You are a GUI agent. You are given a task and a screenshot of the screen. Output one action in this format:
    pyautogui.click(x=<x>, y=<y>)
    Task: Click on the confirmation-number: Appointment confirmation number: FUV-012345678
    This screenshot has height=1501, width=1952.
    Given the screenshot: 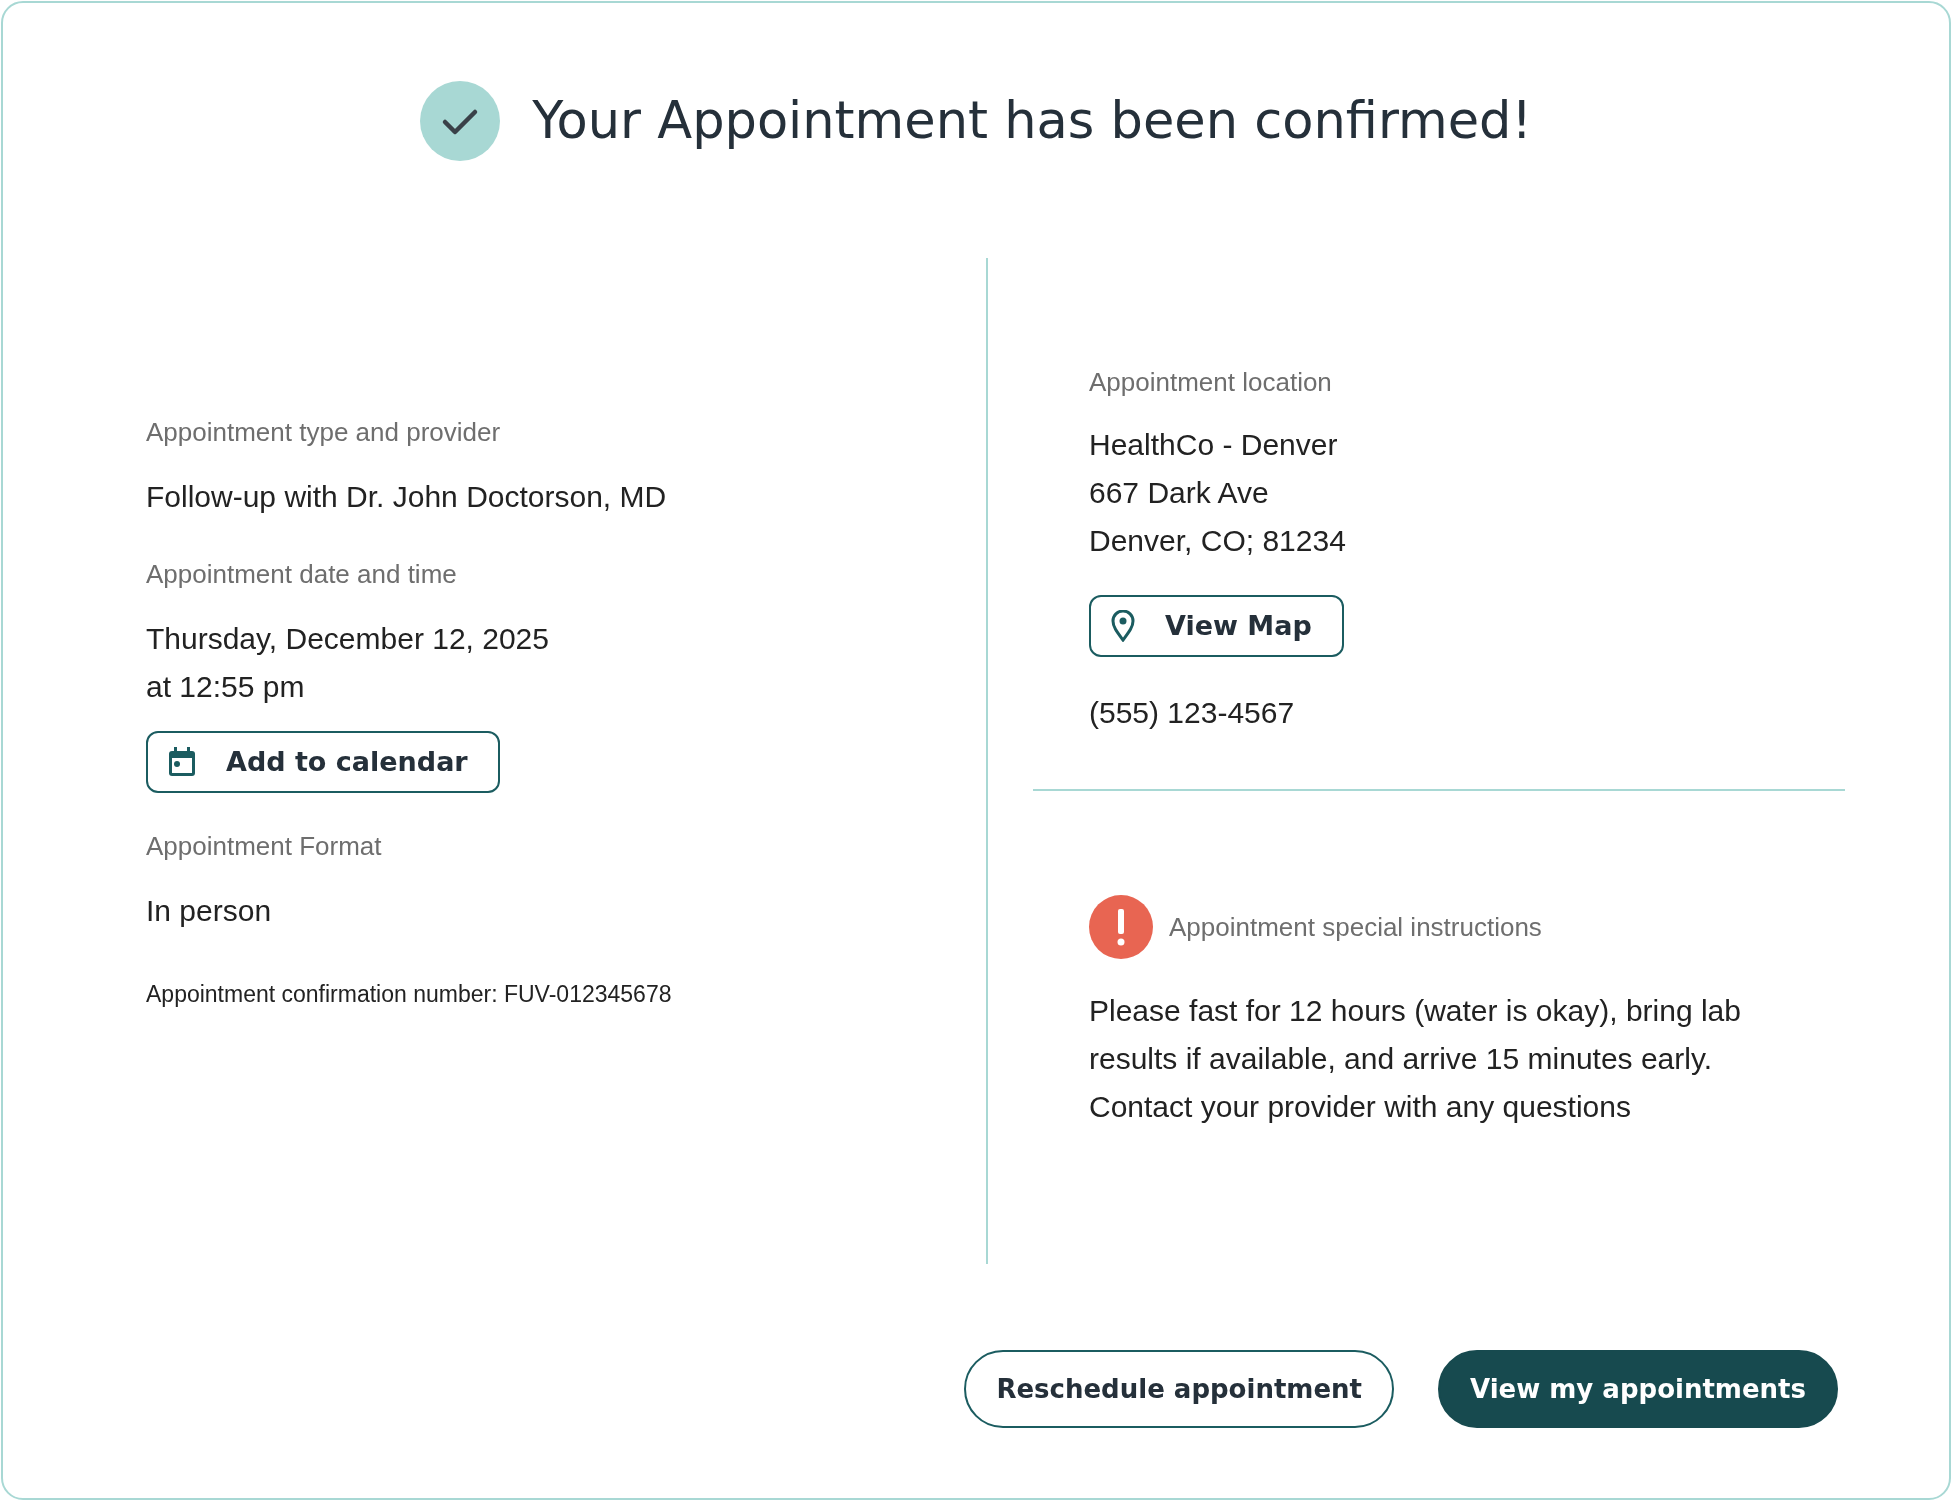 What is the action you would take?
    pyautogui.click(x=409, y=994)
    